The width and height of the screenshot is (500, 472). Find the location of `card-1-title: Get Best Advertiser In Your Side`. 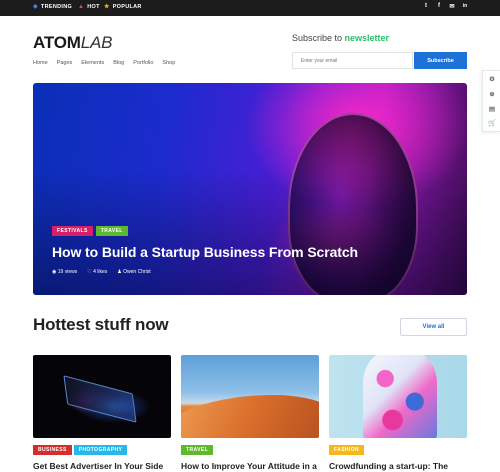

card-1-title: Get Best Advertiser In Your Side is located at coordinates (103, 466).